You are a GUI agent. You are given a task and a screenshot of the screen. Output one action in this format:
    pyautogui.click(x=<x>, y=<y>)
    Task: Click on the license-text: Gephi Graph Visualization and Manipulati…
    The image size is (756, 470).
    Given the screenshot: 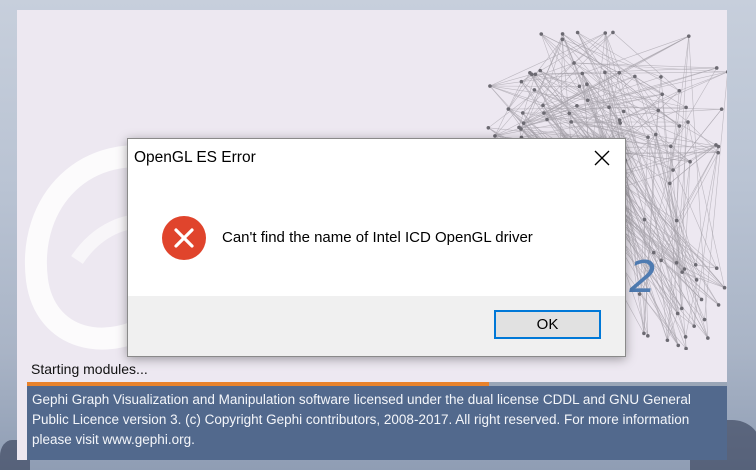 What is the action you would take?
    pyautogui.click(x=377, y=423)
    